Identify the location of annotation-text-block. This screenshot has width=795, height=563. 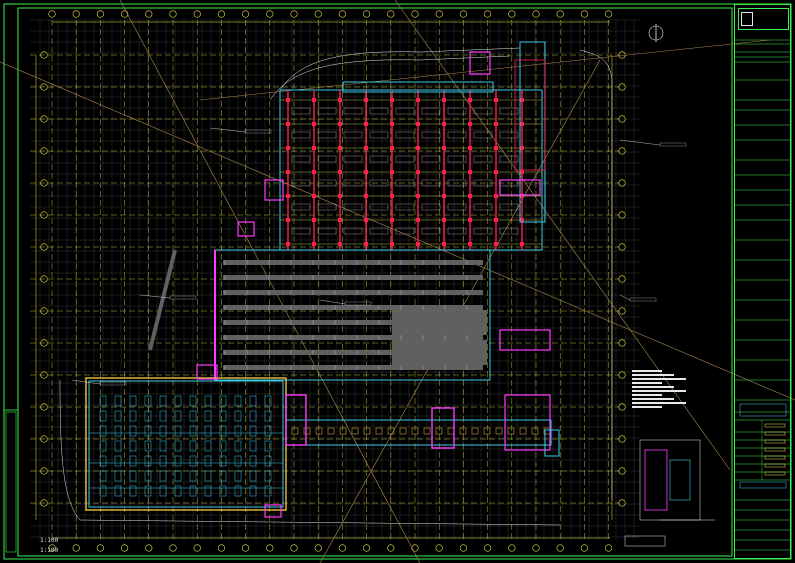
(258, 131).